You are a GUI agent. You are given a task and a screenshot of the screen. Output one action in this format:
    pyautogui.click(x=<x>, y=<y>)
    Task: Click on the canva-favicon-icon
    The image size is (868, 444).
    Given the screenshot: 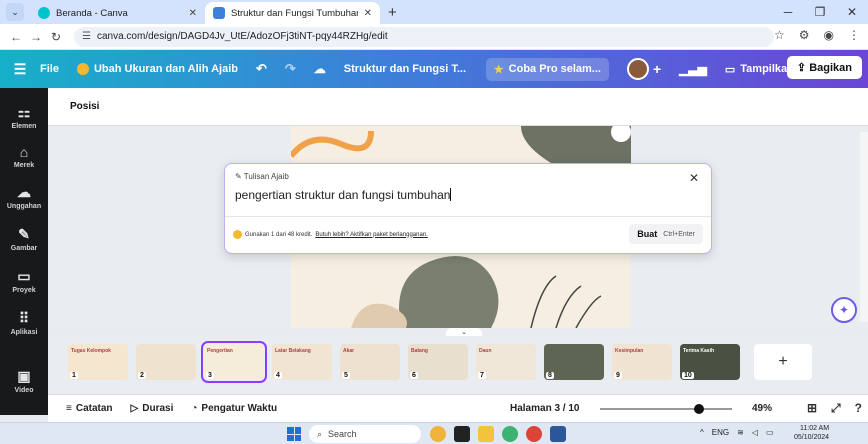 What is the action you would take?
    pyautogui.click(x=44, y=13)
    